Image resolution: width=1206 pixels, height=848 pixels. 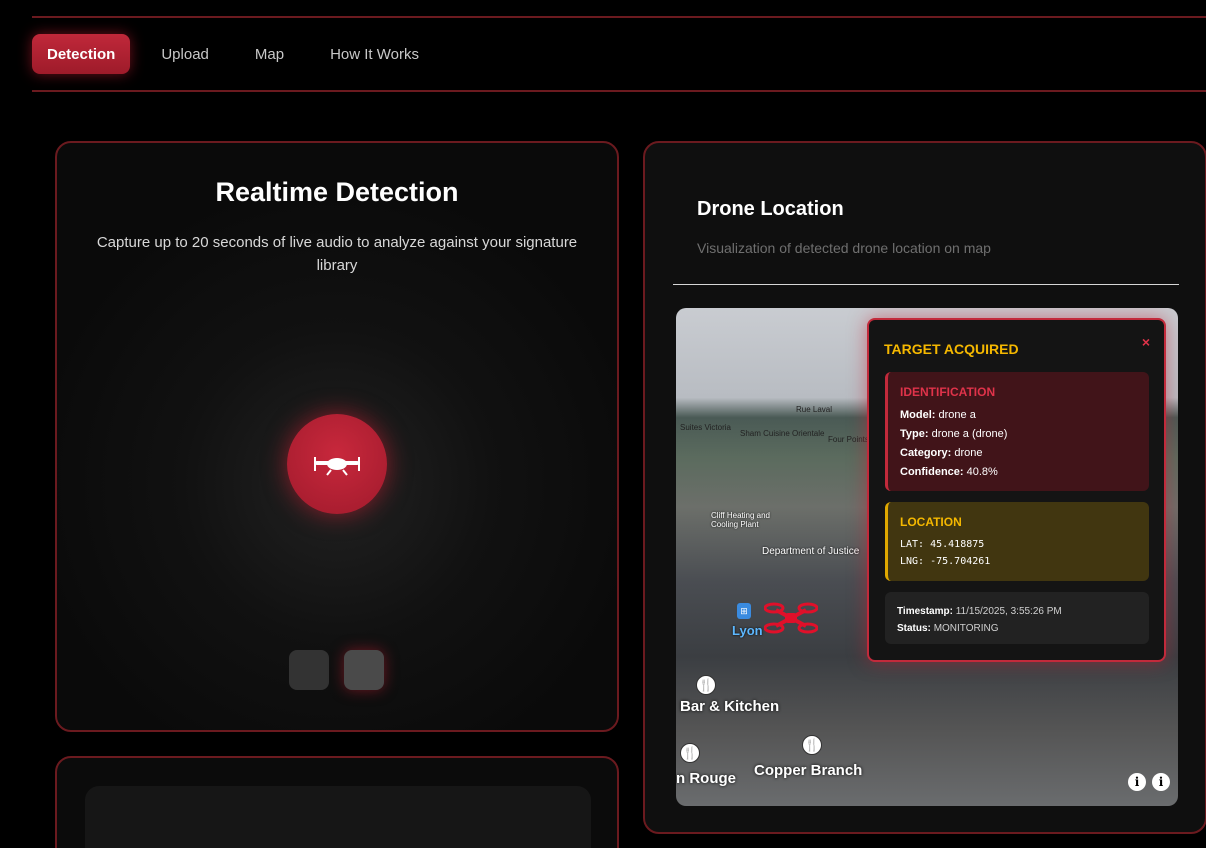 I want to click on timestamp-row: Timestamp: 11/15/2025, 3:55:26 PM, so click(x=979, y=611).